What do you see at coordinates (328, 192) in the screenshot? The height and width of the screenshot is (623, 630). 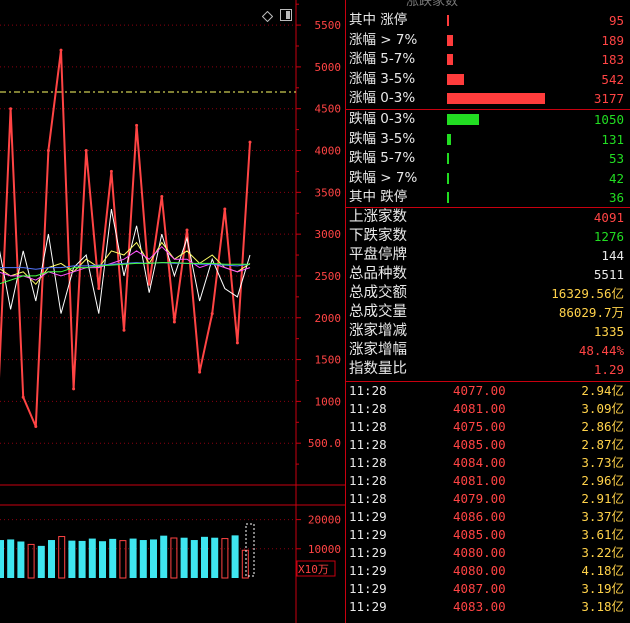 I see `y-tick-label: 3500` at bounding box center [328, 192].